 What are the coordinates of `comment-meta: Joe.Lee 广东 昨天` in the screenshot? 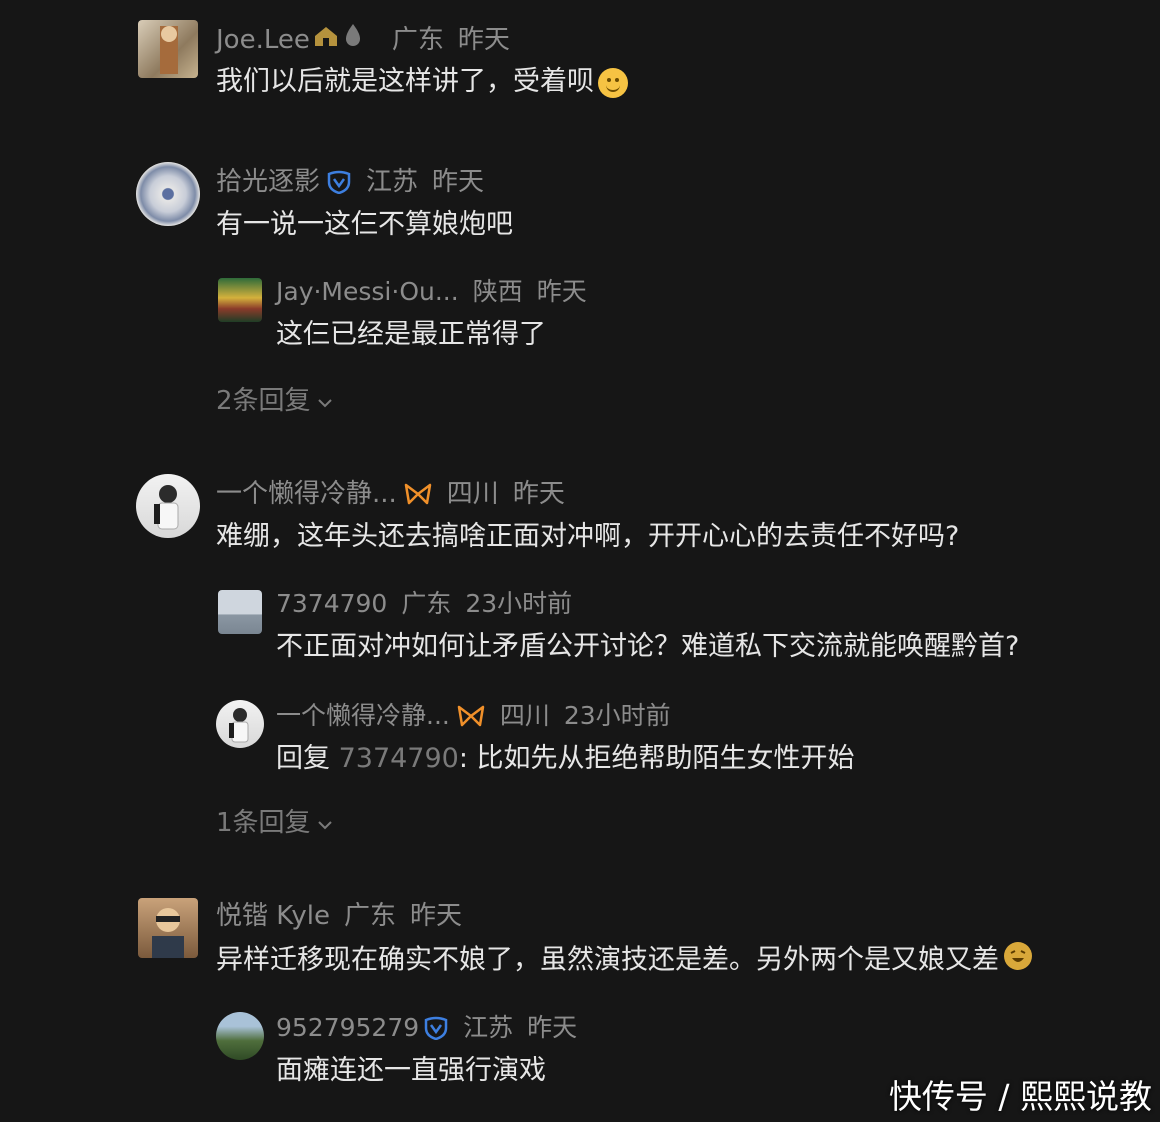 It's located at (363, 39).